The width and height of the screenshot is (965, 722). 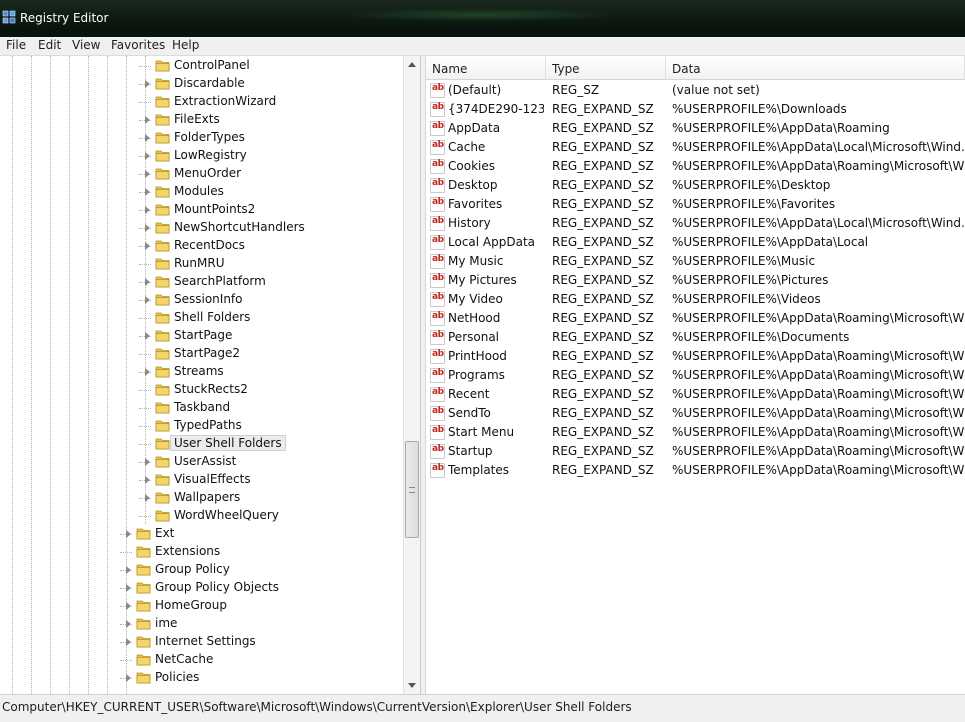 I want to click on tree-item-label: FolderTypes, so click(x=209, y=137).